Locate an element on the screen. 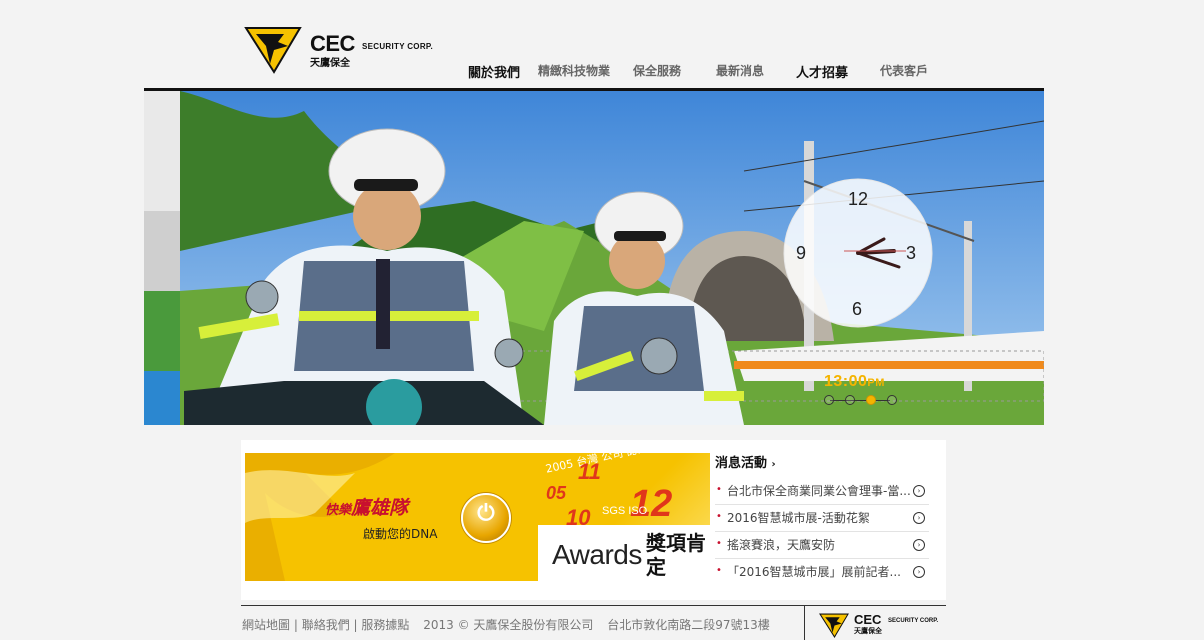  time-value: 13:00 is located at coordinates (846, 381).